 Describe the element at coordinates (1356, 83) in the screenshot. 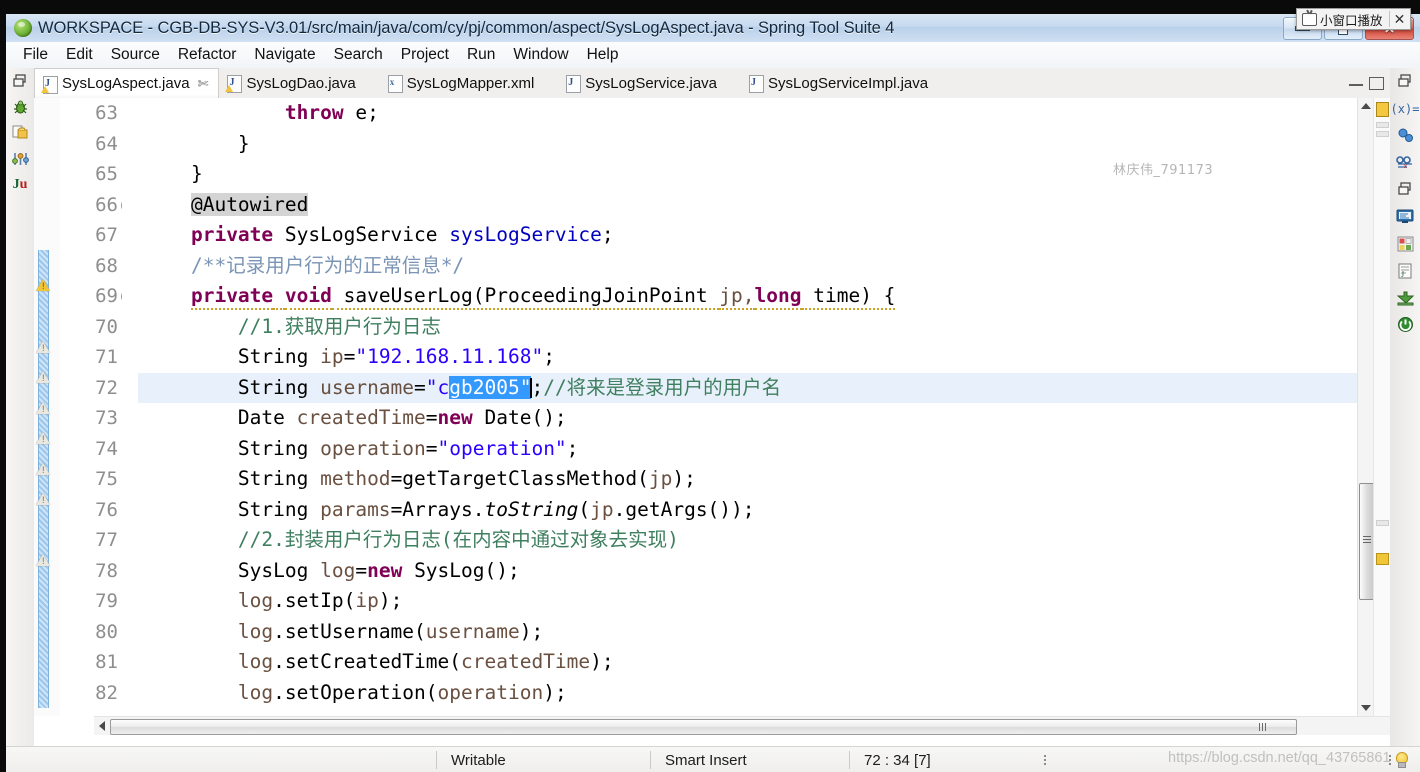

I see `minimize-editor-icon` at that location.